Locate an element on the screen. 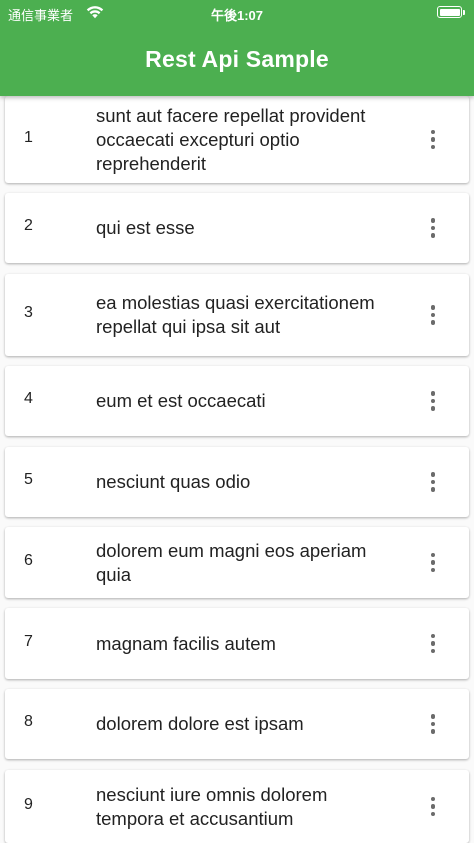 The height and width of the screenshot is (843, 474). post-id: 8 is located at coordinates (28, 722).